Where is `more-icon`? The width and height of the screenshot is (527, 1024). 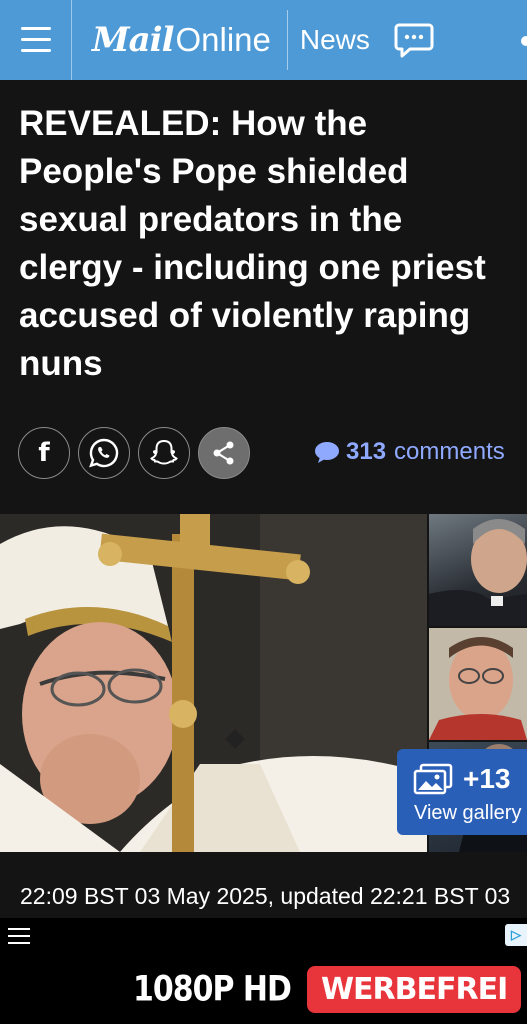
more-icon is located at coordinates (524, 41).